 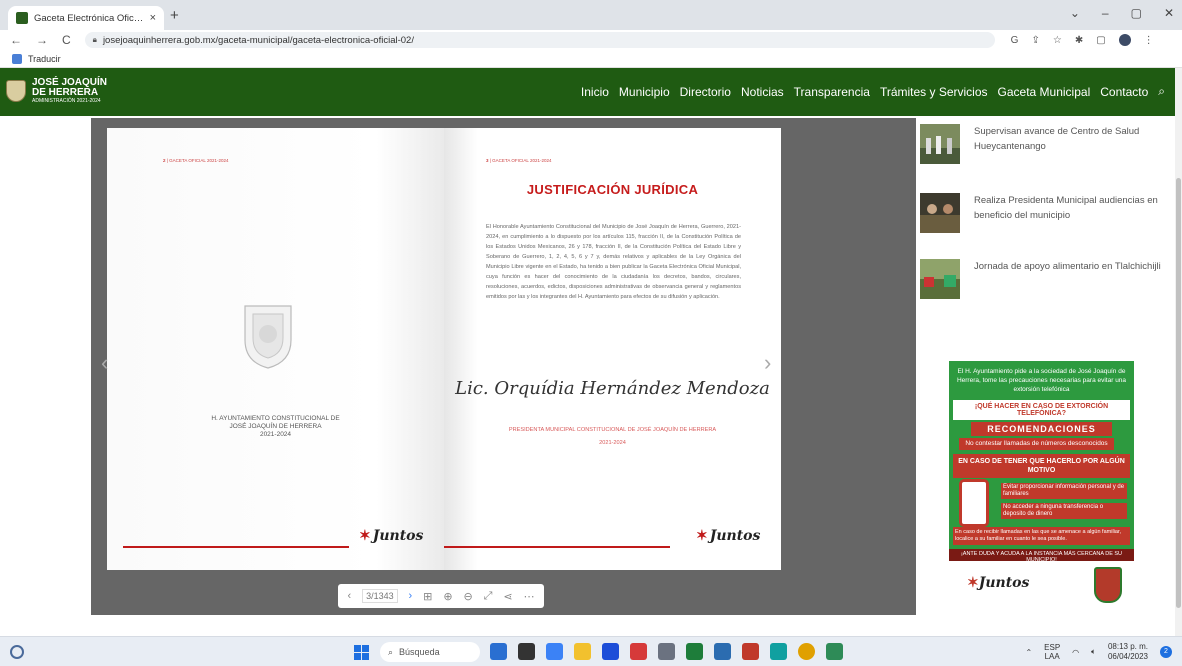 What do you see at coordinates (447, 596) in the screenshot?
I see `zoom-in-icon: ⊕` at bounding box center [447, 596].